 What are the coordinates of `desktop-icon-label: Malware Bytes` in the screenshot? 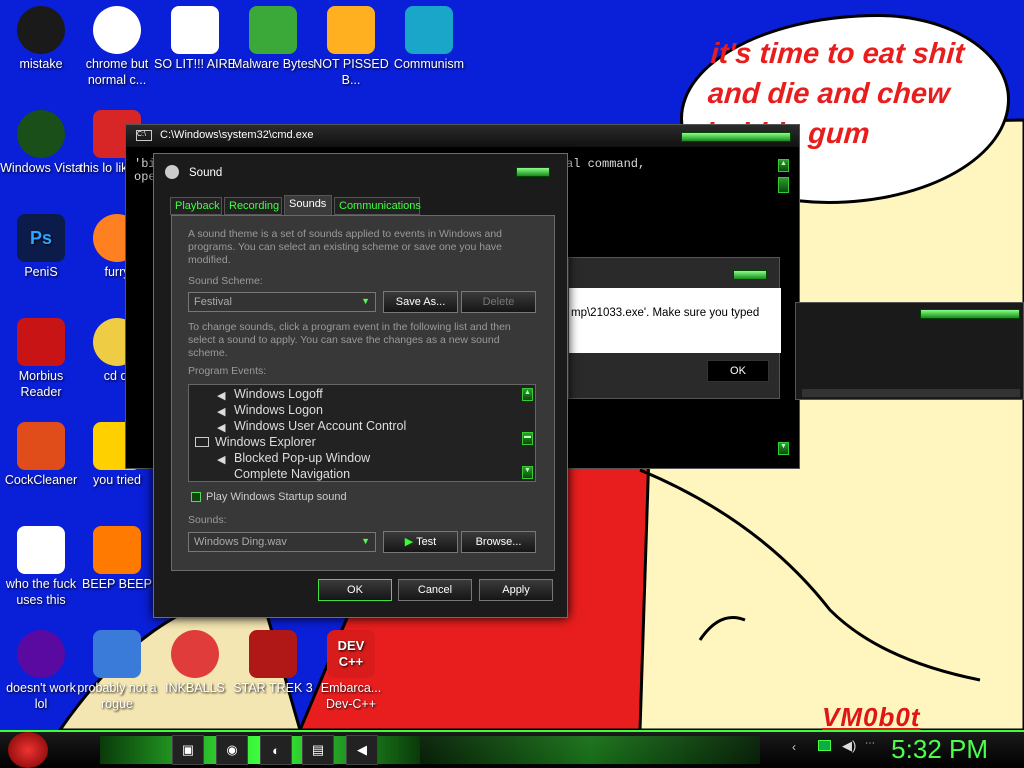 It's located at (273, 64).